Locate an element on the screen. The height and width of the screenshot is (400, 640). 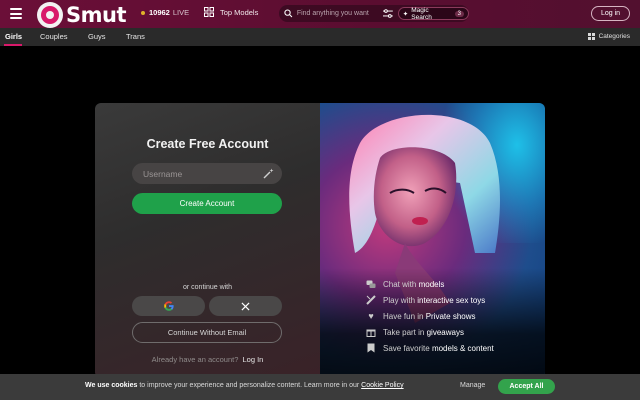
categories-label: Categories is located at coordinates (614, 36).